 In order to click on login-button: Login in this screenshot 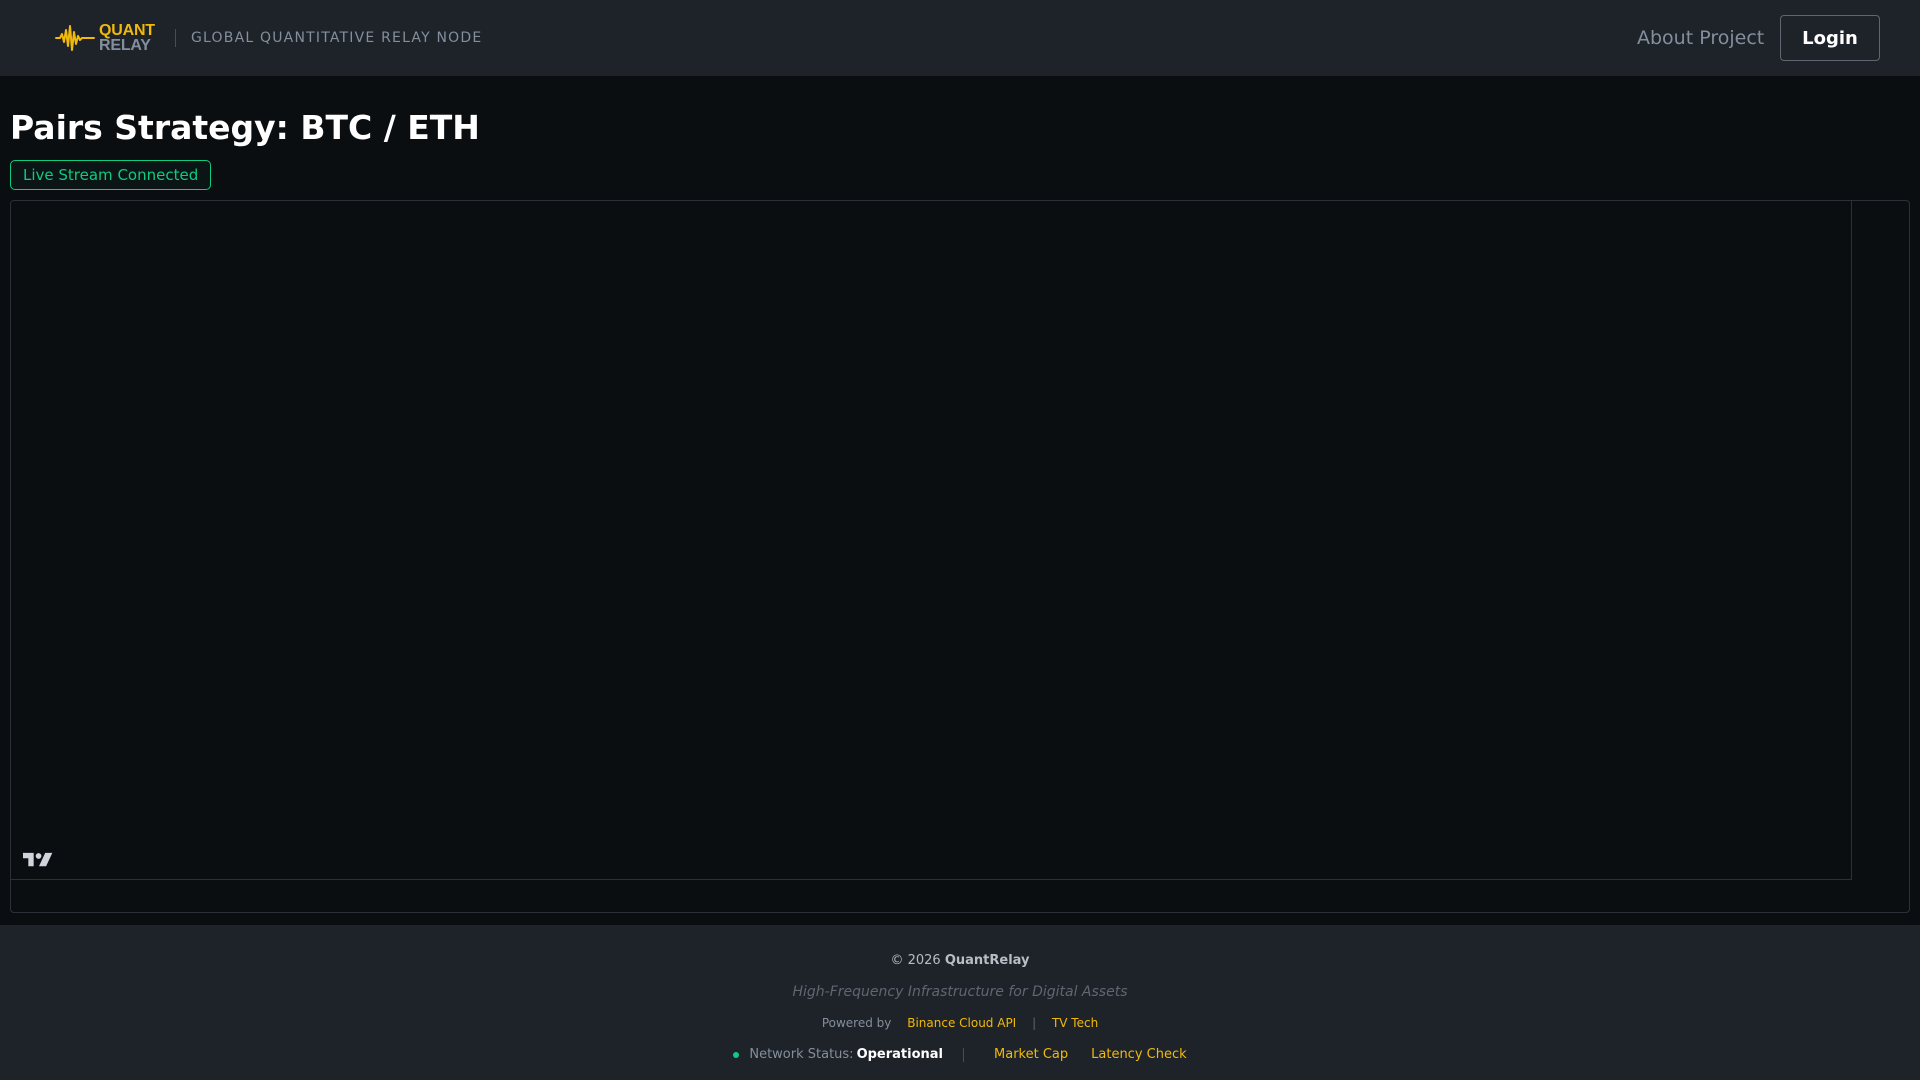, I will do `click(1830, 38)`.